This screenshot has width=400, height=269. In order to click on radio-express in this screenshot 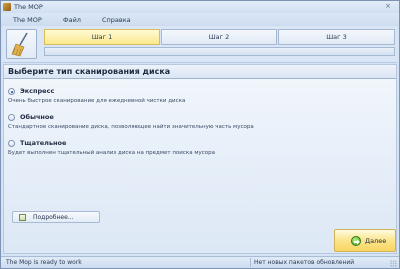, I will do `click(11, 91)`.